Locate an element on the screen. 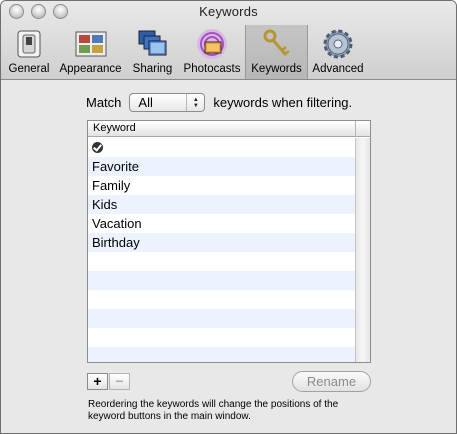 The image size is (457, 434). table-row: Vacation is located at coordinates (222, 223).